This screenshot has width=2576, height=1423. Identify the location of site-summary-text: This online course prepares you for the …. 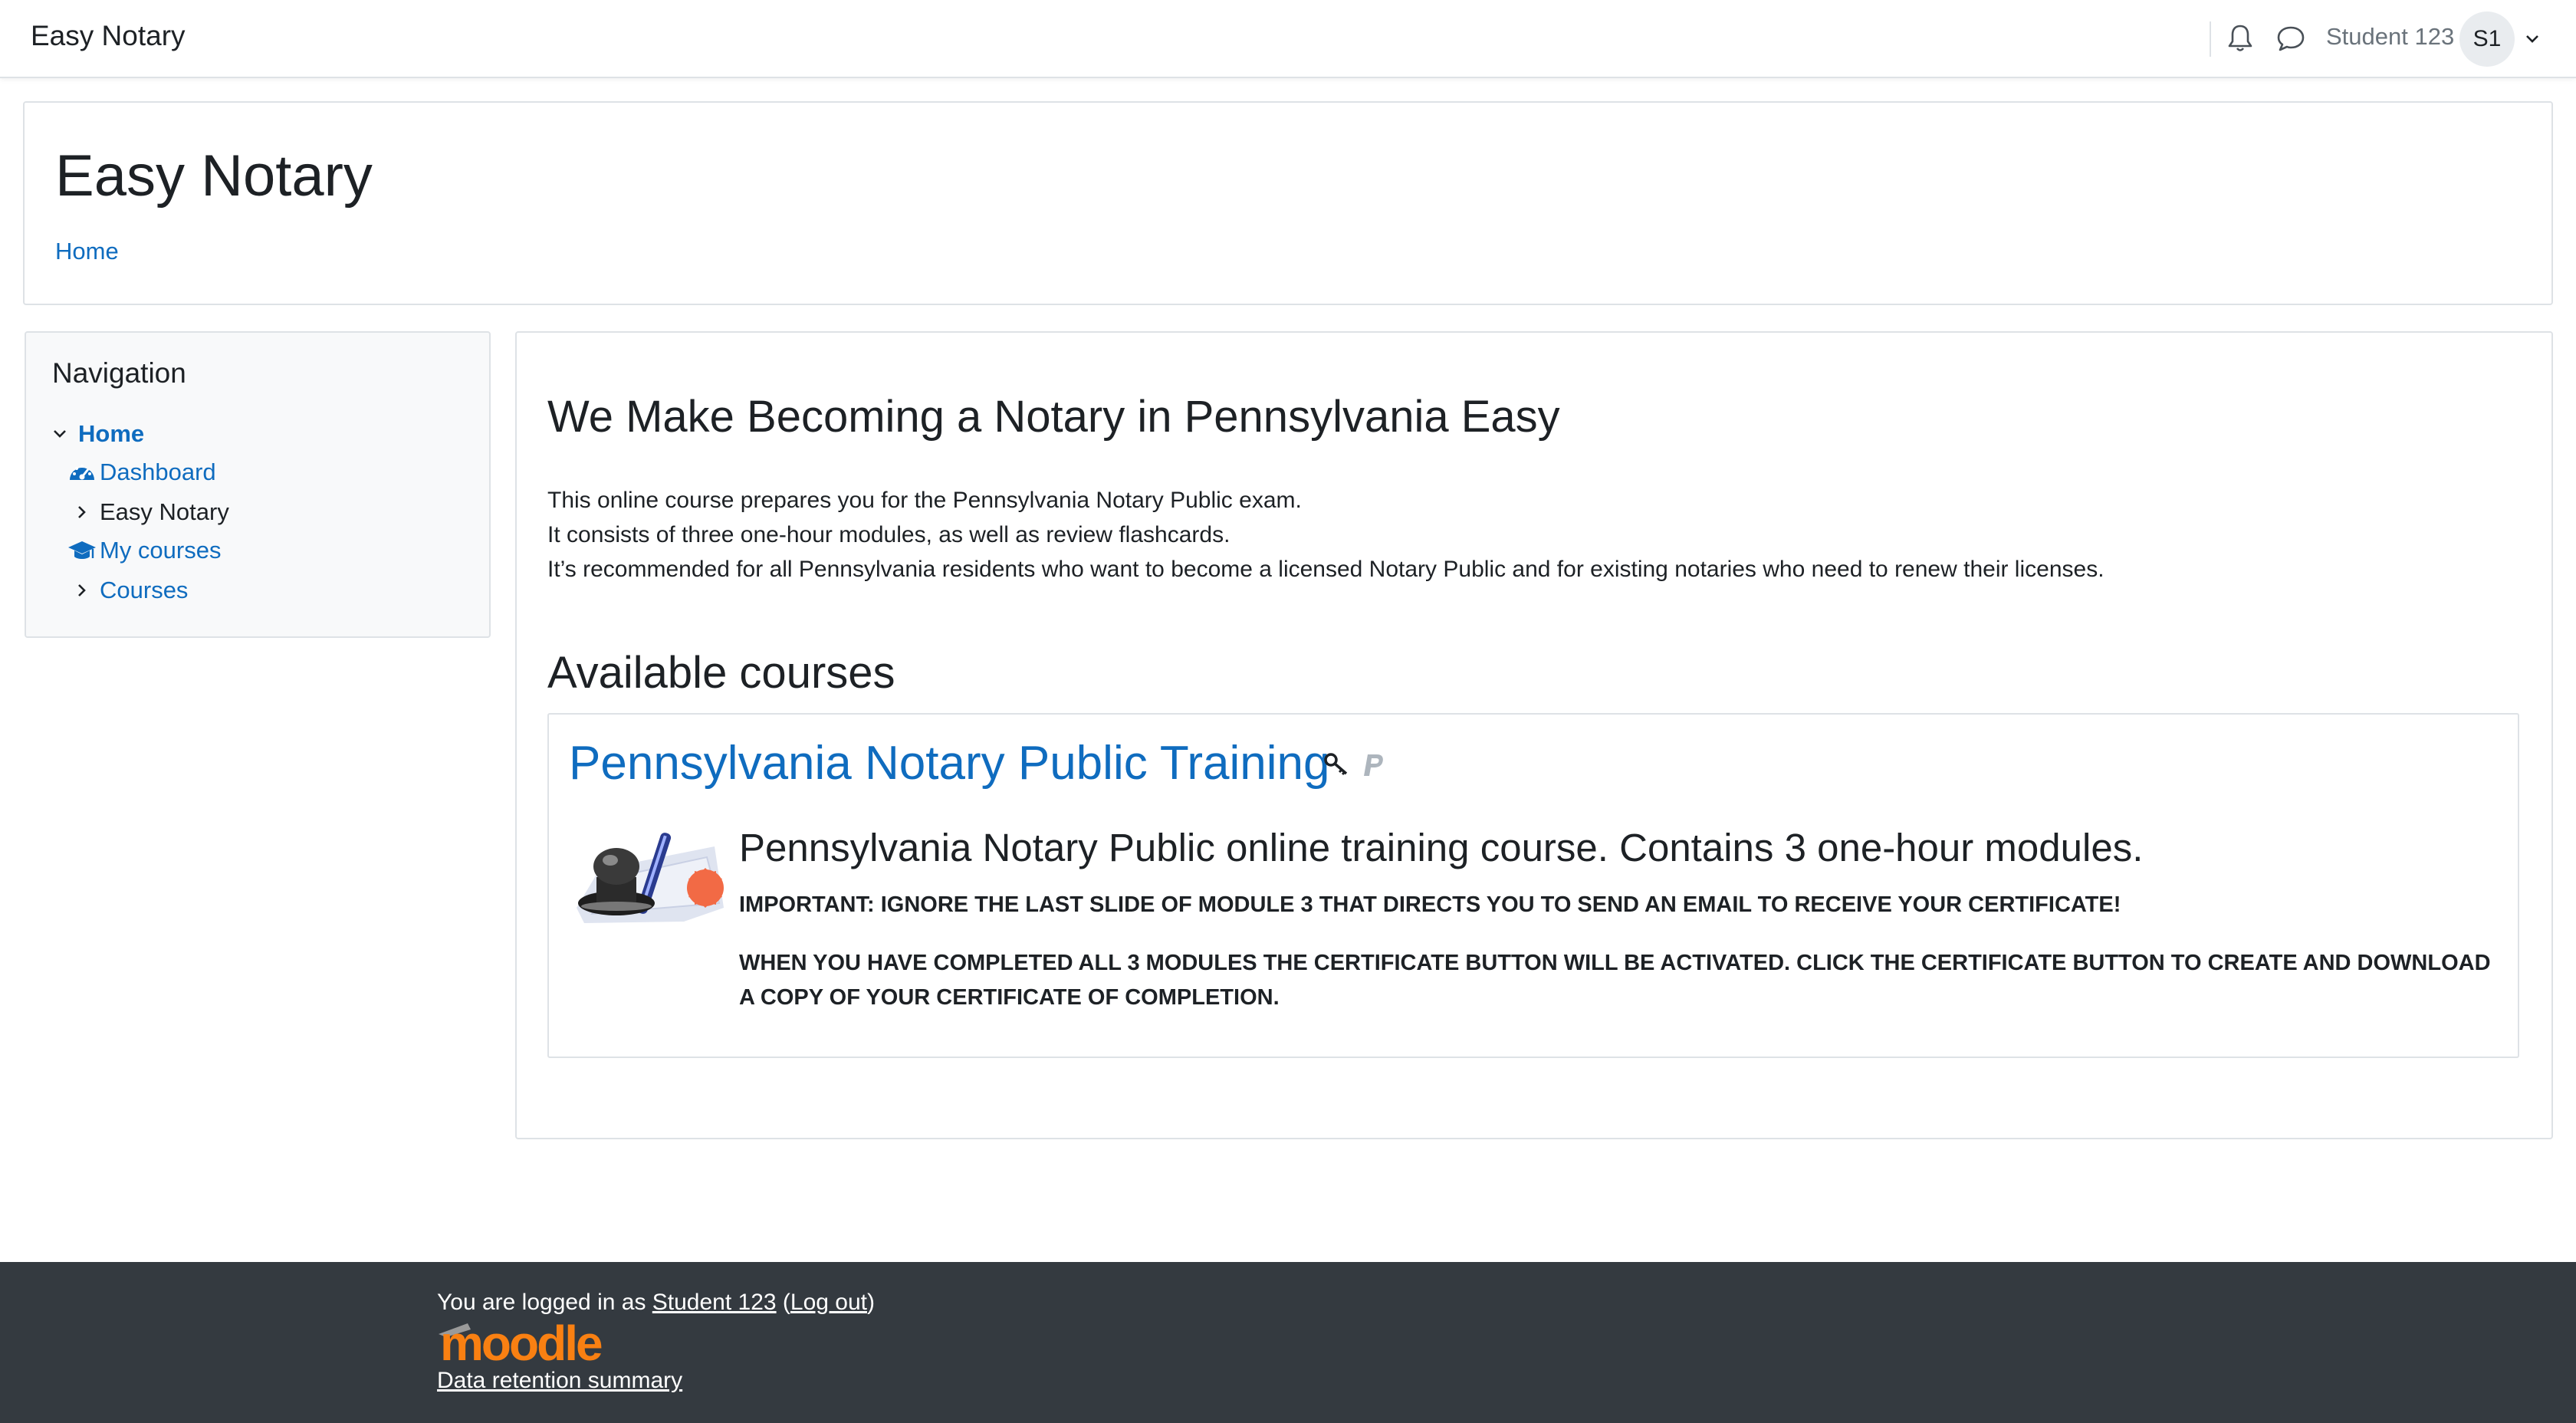
(1326, 535).